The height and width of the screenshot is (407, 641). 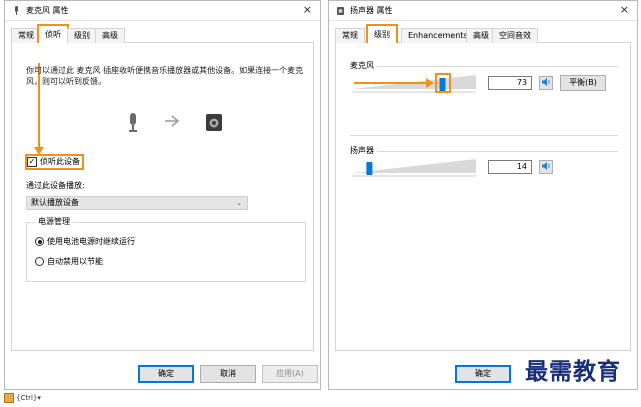 What do you see at coordinates (166, 249) in the screenshot?
I see `power-management-group: 电源管理 使用电池电源时继续运行 自动禁用以节能` at bounding box center [166, 249].